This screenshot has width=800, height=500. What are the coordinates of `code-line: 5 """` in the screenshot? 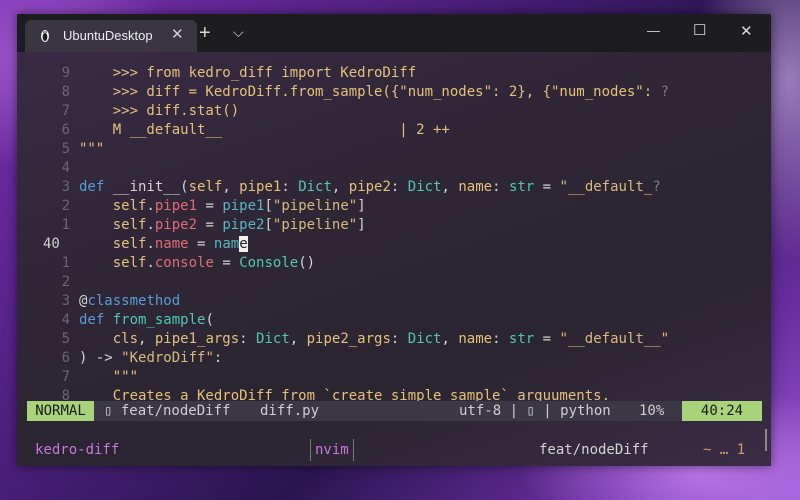 It's located at (394, 149).